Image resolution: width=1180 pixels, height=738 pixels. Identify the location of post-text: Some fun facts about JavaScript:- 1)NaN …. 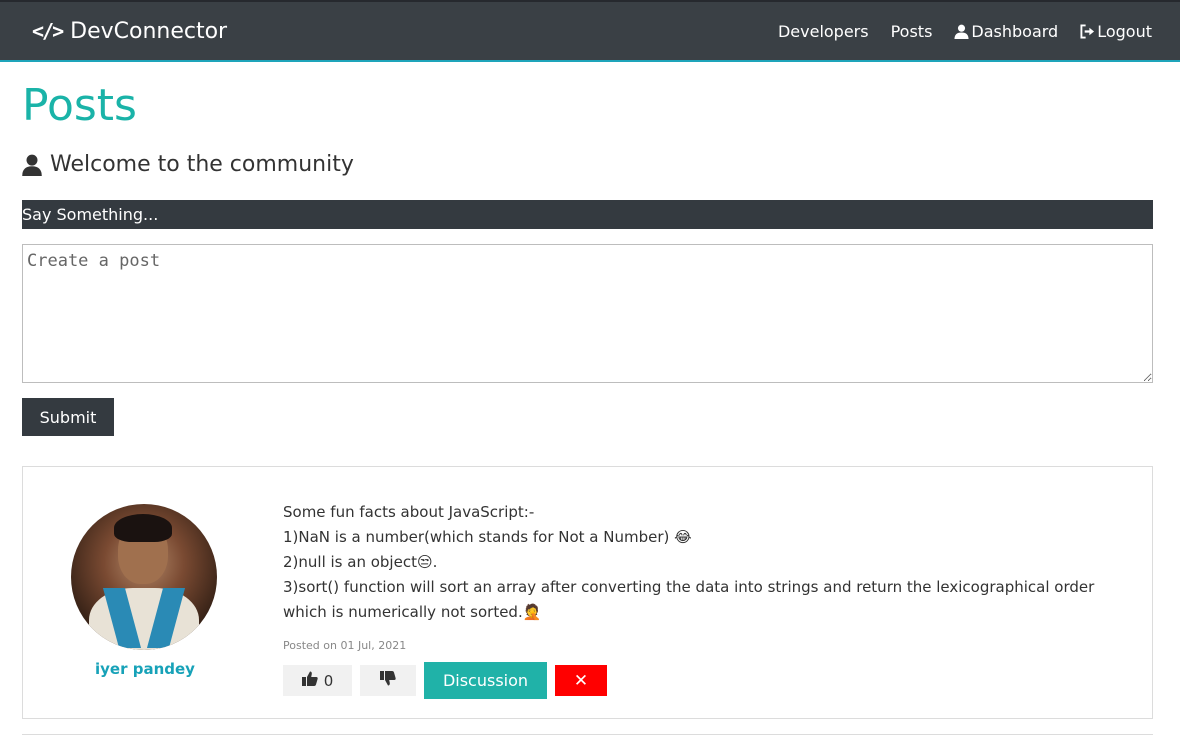
(689, 562).